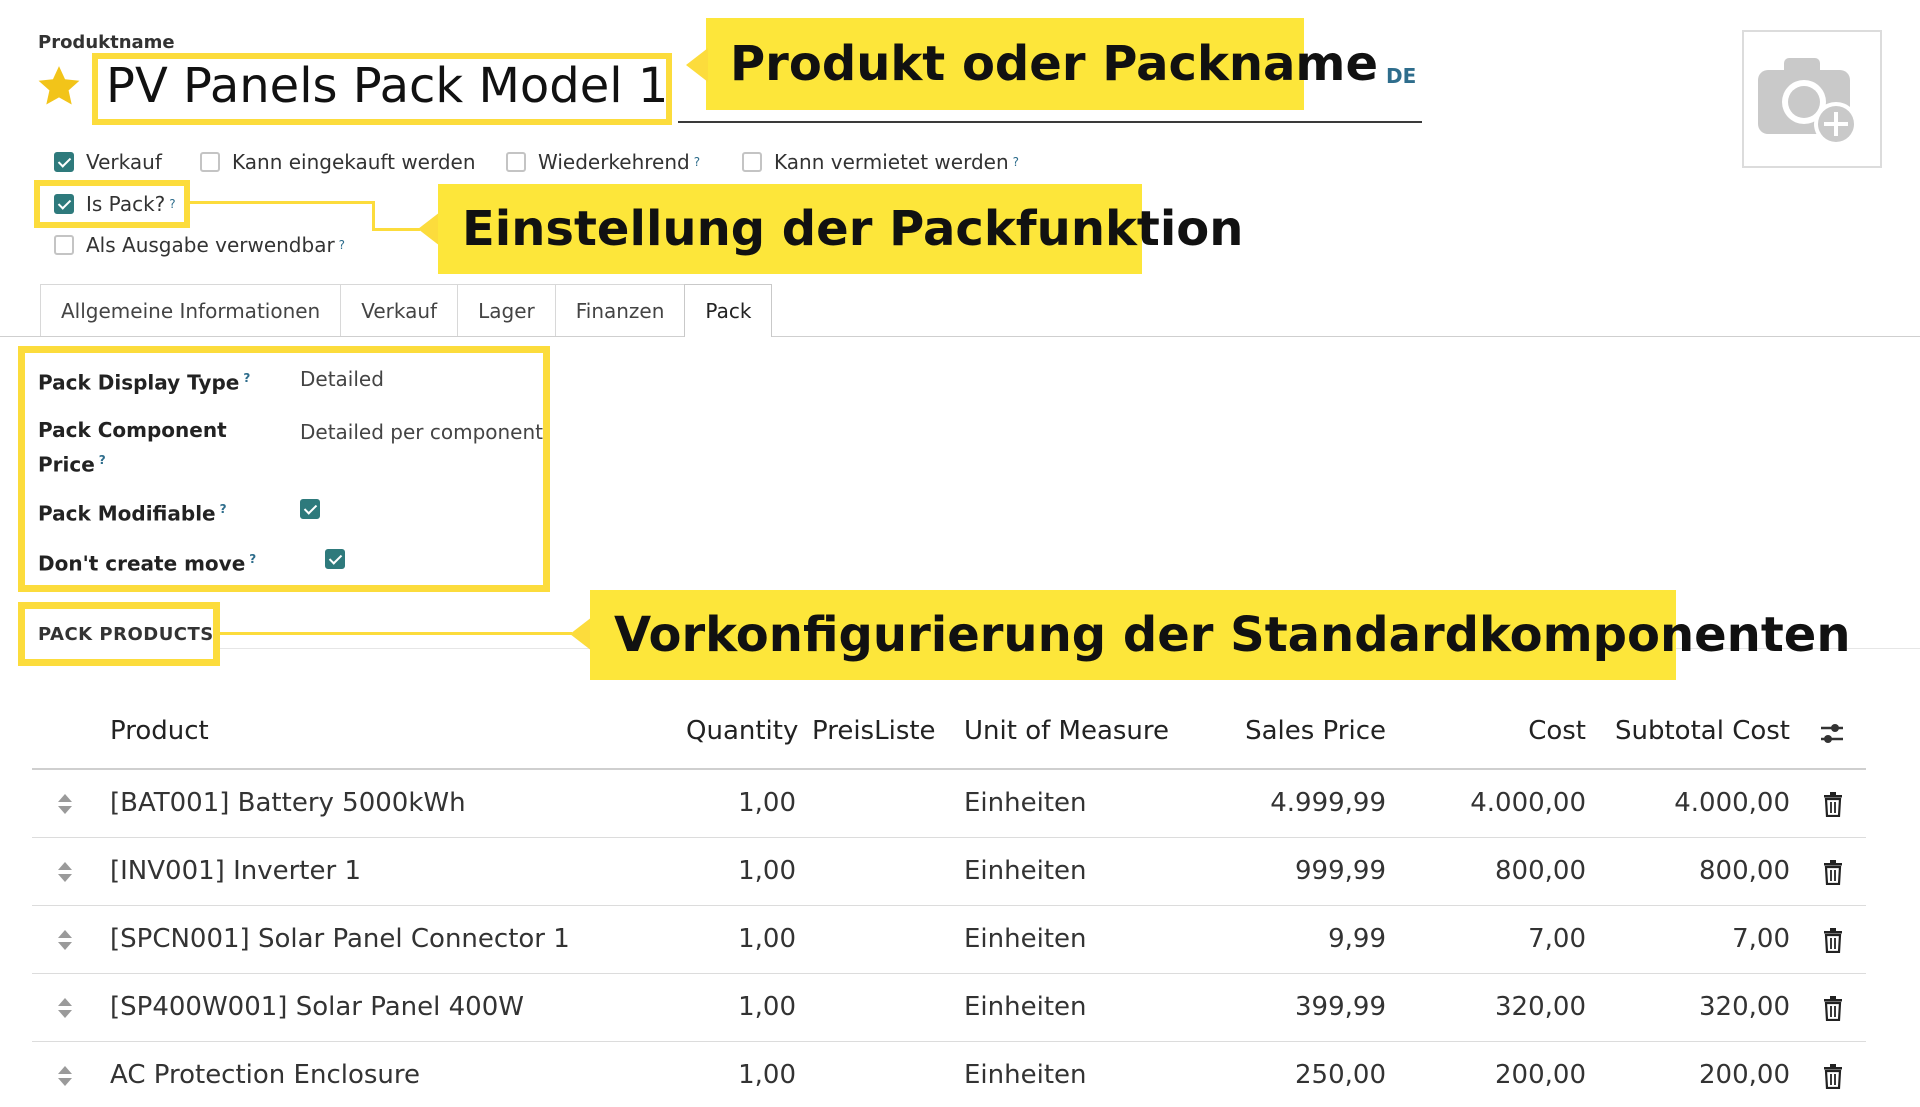  Describe the element at coordinates (1761, 939) in the screenshot. I see `cell-subtotal: 7,00` at that location.